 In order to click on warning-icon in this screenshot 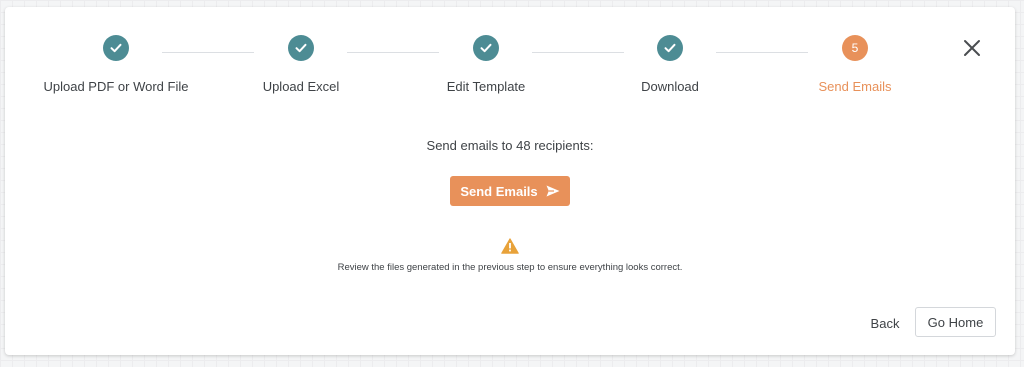, I will do `click(510, 246)`.